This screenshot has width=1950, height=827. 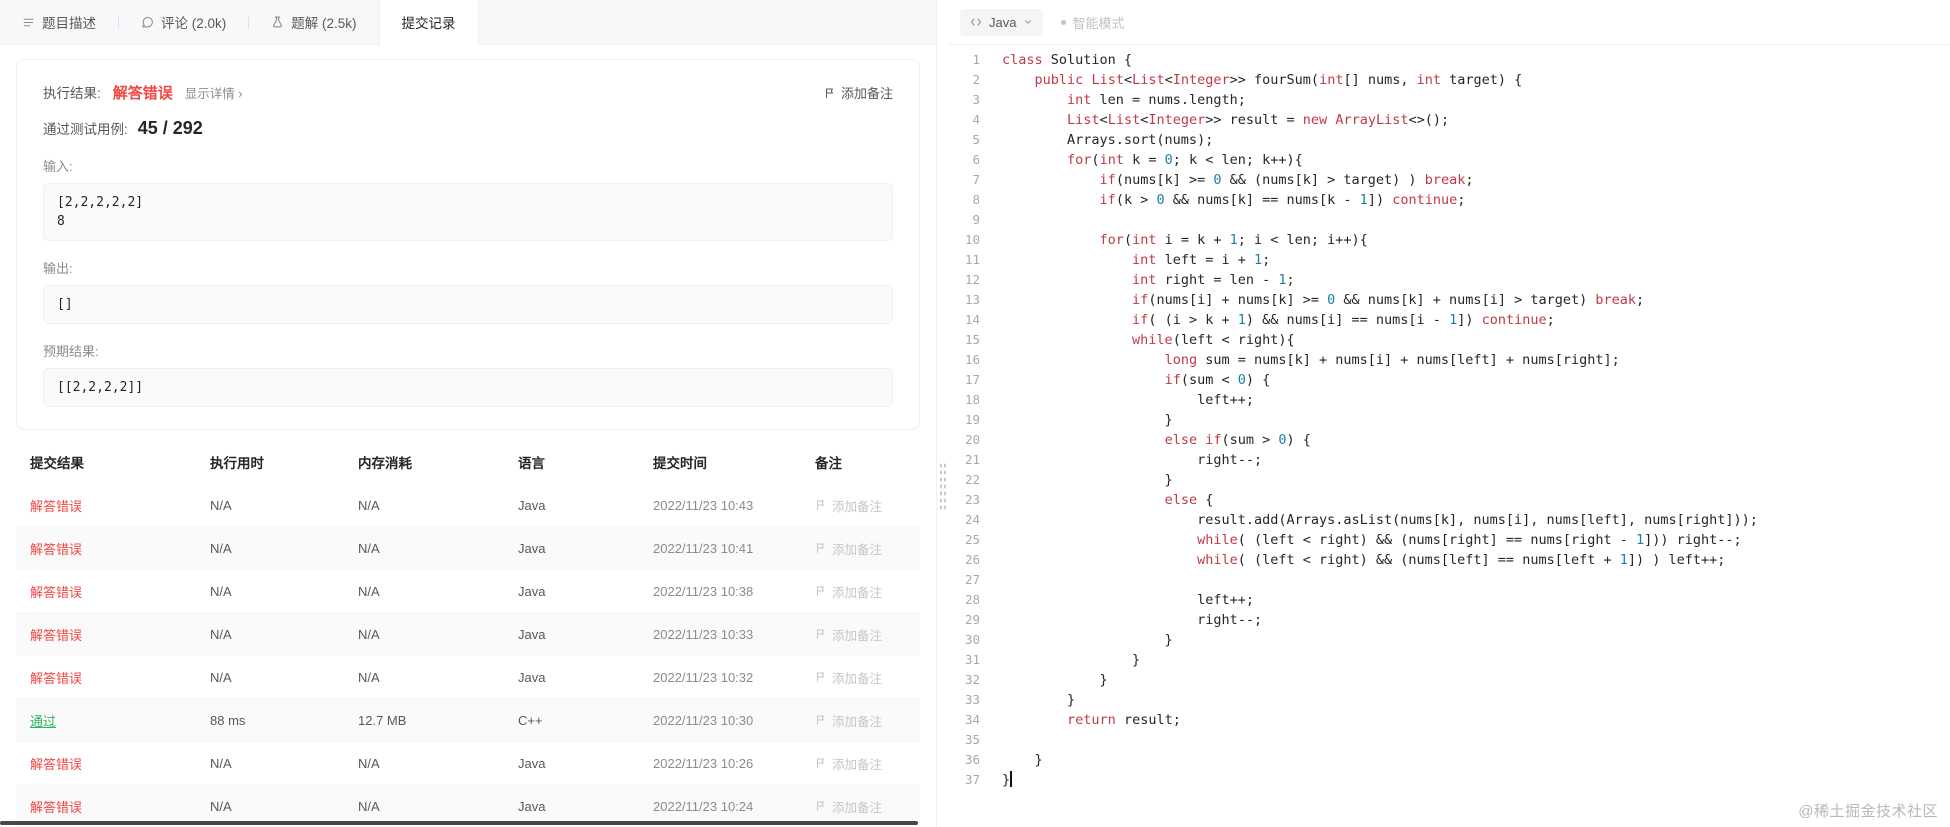 I want to click on code-line: 19 }, so click(x=1449, y=420).